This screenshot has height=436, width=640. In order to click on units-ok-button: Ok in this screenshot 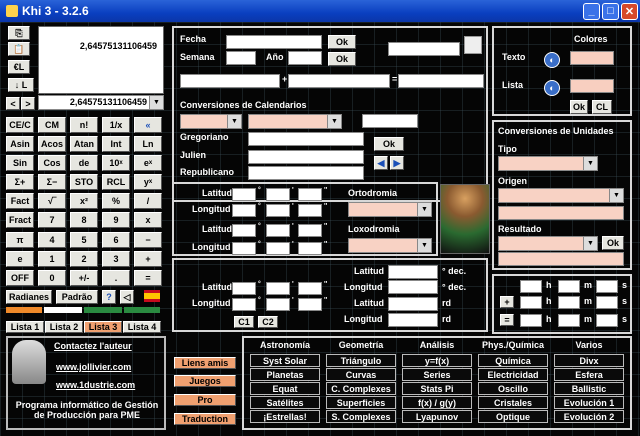, I will do `click(613, 243)`.